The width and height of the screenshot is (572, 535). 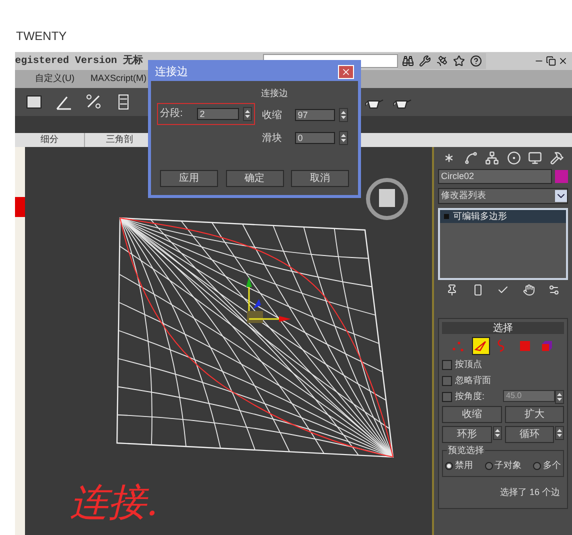 I want to click on restore-icon, so click(x=551, y=61).